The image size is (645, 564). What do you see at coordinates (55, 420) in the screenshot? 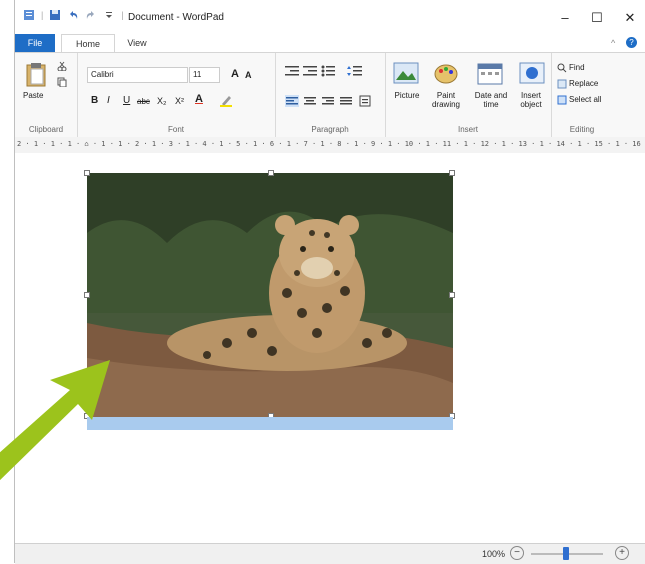
I see `green-arrow-icon` at bounding box center [55, 420].